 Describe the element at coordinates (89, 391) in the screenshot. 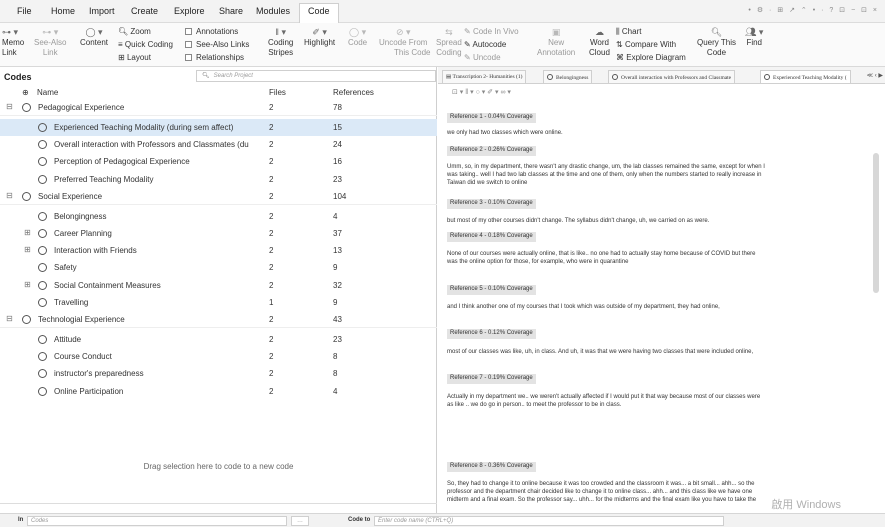

I see `code-name: Online Participation` at that location.